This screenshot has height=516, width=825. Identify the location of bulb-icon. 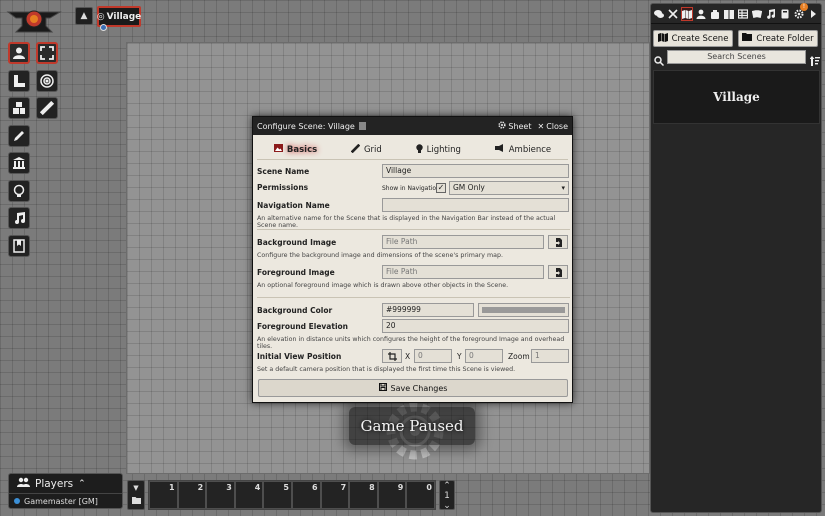
(419, 149).